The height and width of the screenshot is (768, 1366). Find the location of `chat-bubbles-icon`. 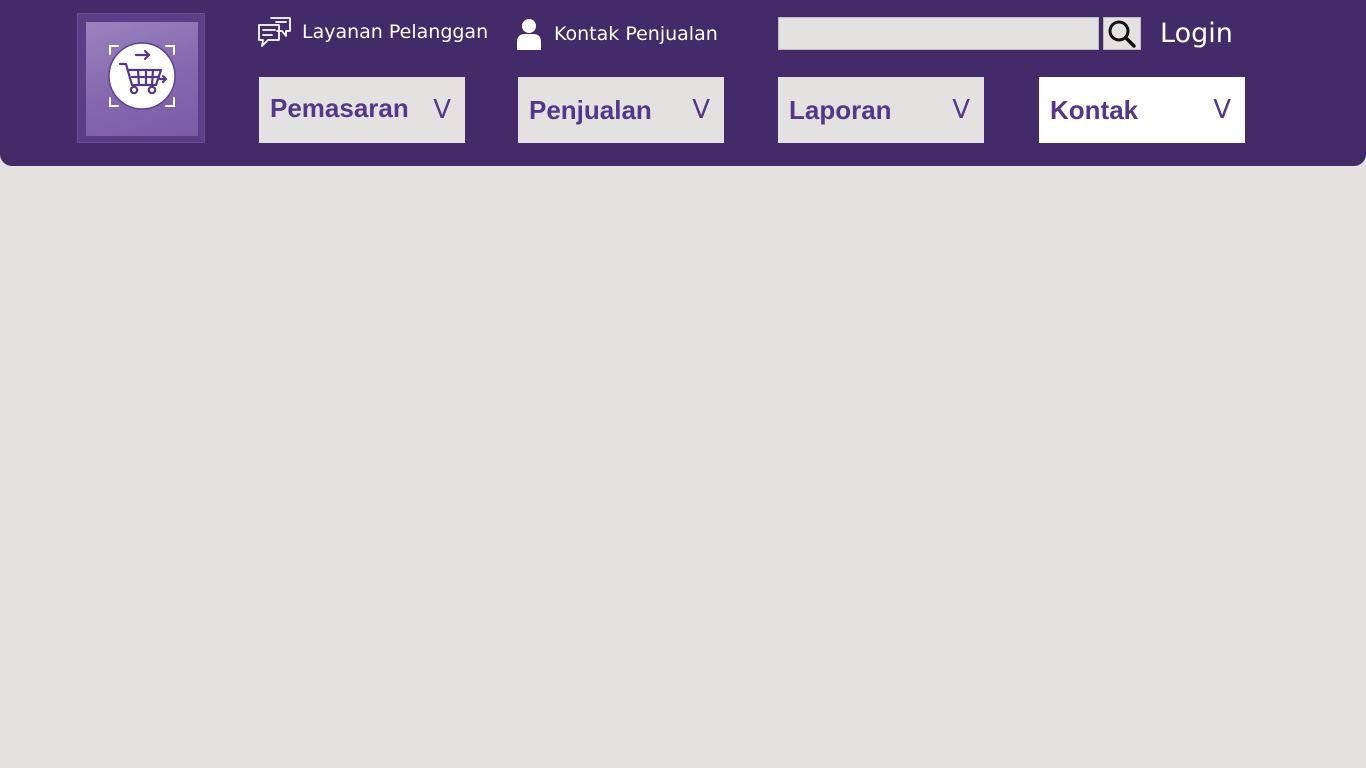

chat-bubbles-icon is located at coordinates (274, 32).